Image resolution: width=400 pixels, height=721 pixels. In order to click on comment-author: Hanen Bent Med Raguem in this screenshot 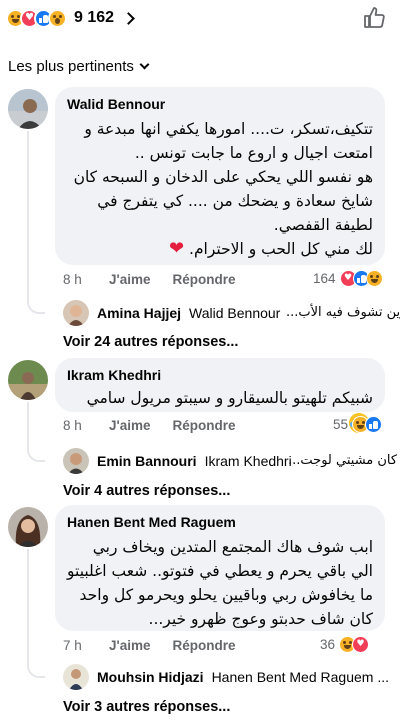, I will do `click(220, 522)`.